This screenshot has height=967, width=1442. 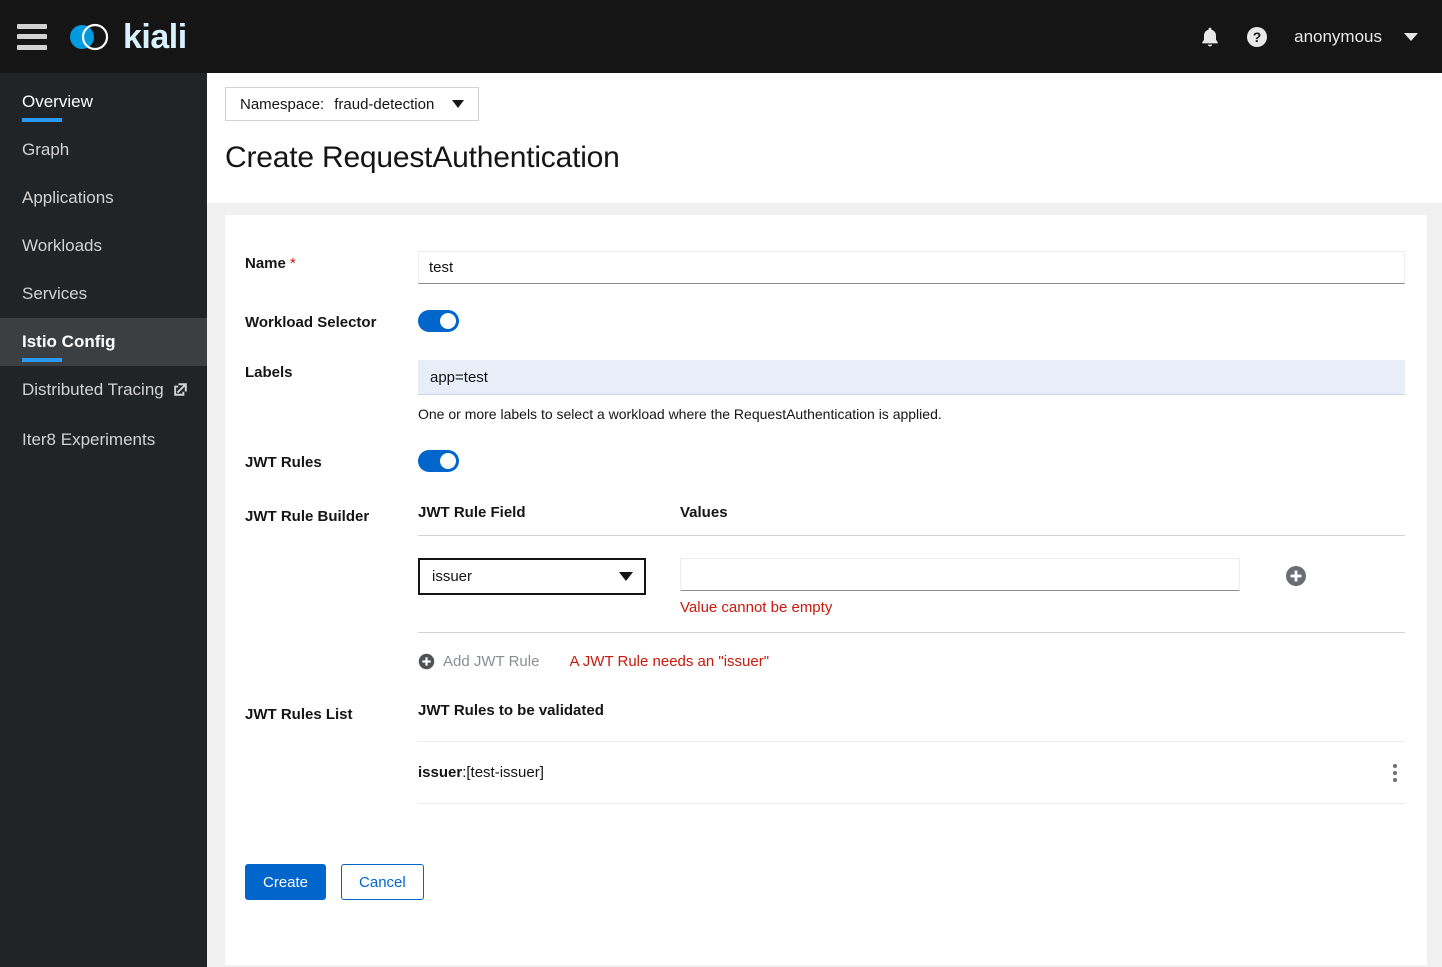 I want to click on labels-label: Labels, so click(x=269, y=372).